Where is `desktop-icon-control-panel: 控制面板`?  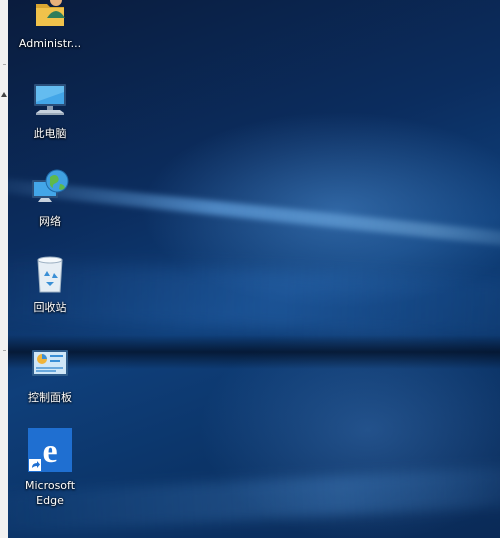 desktop-icon-control-panel: 控制面板 is located at coordinates (50, 374).